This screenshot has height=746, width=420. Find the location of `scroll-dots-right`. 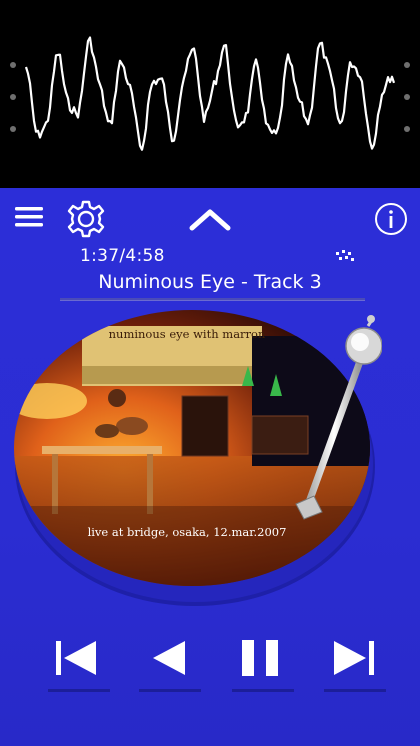

scroll-dots-right is located at coordinates (407, 97).